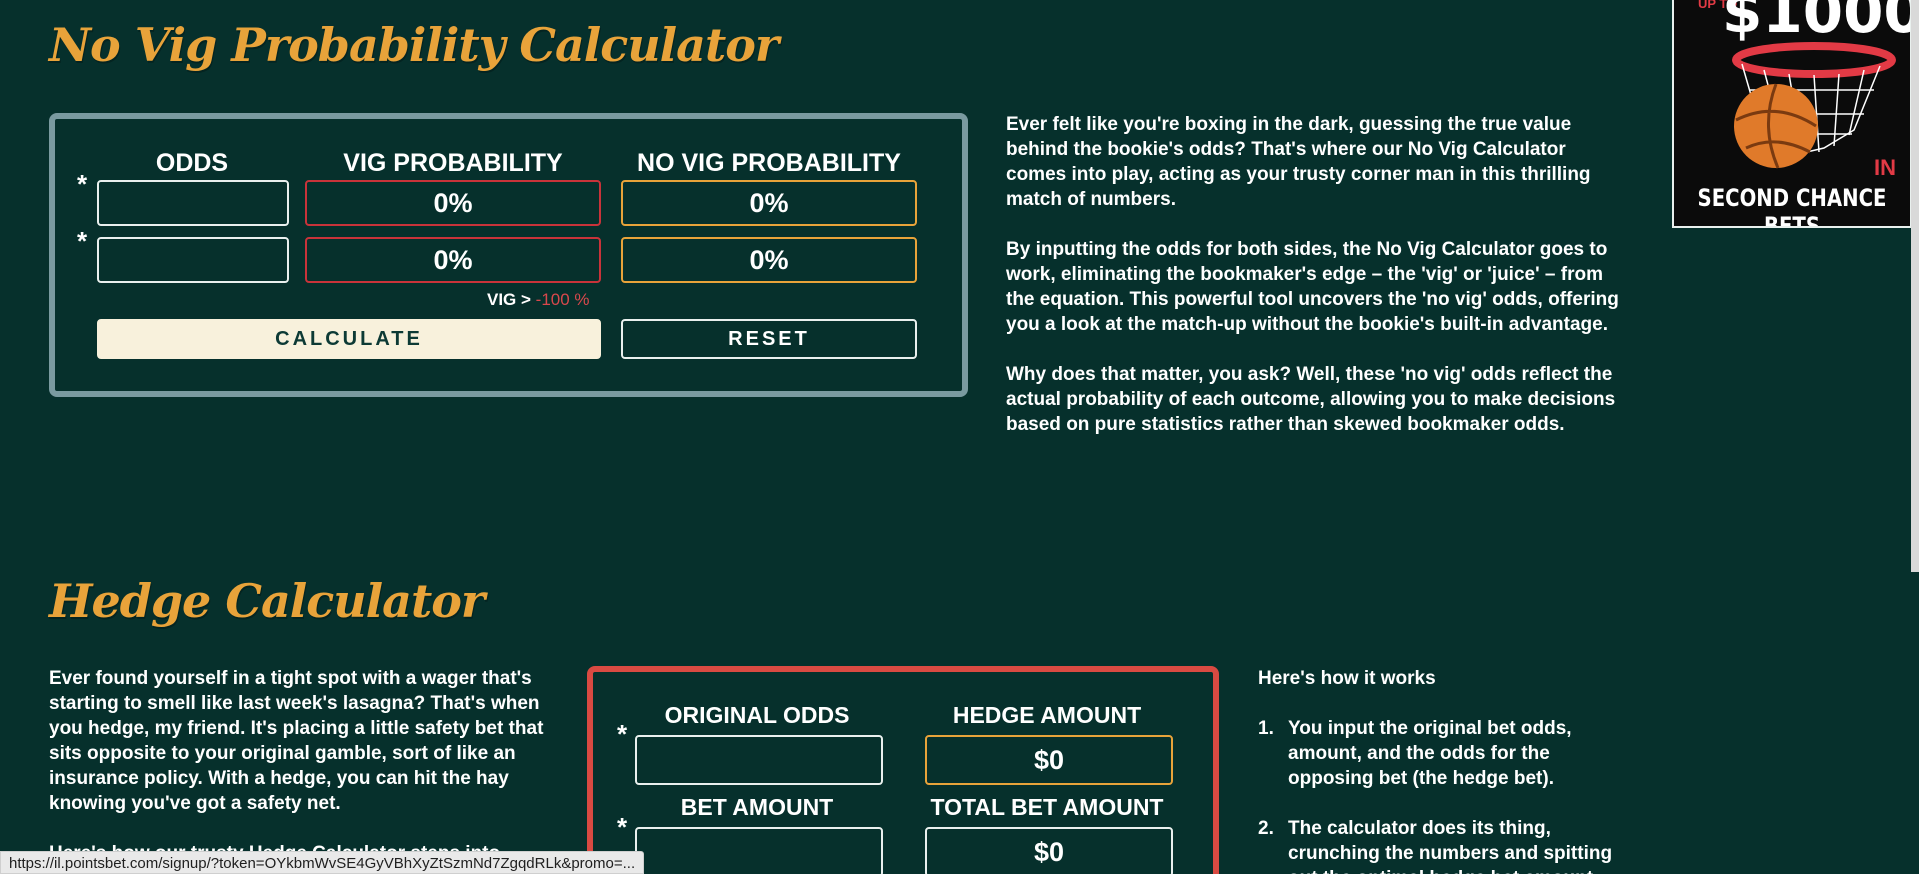 Image resolution: width=1919 pixels, height=874 pixels. I want to click on no-vig-probability-1: 0%, so click(769, 203).